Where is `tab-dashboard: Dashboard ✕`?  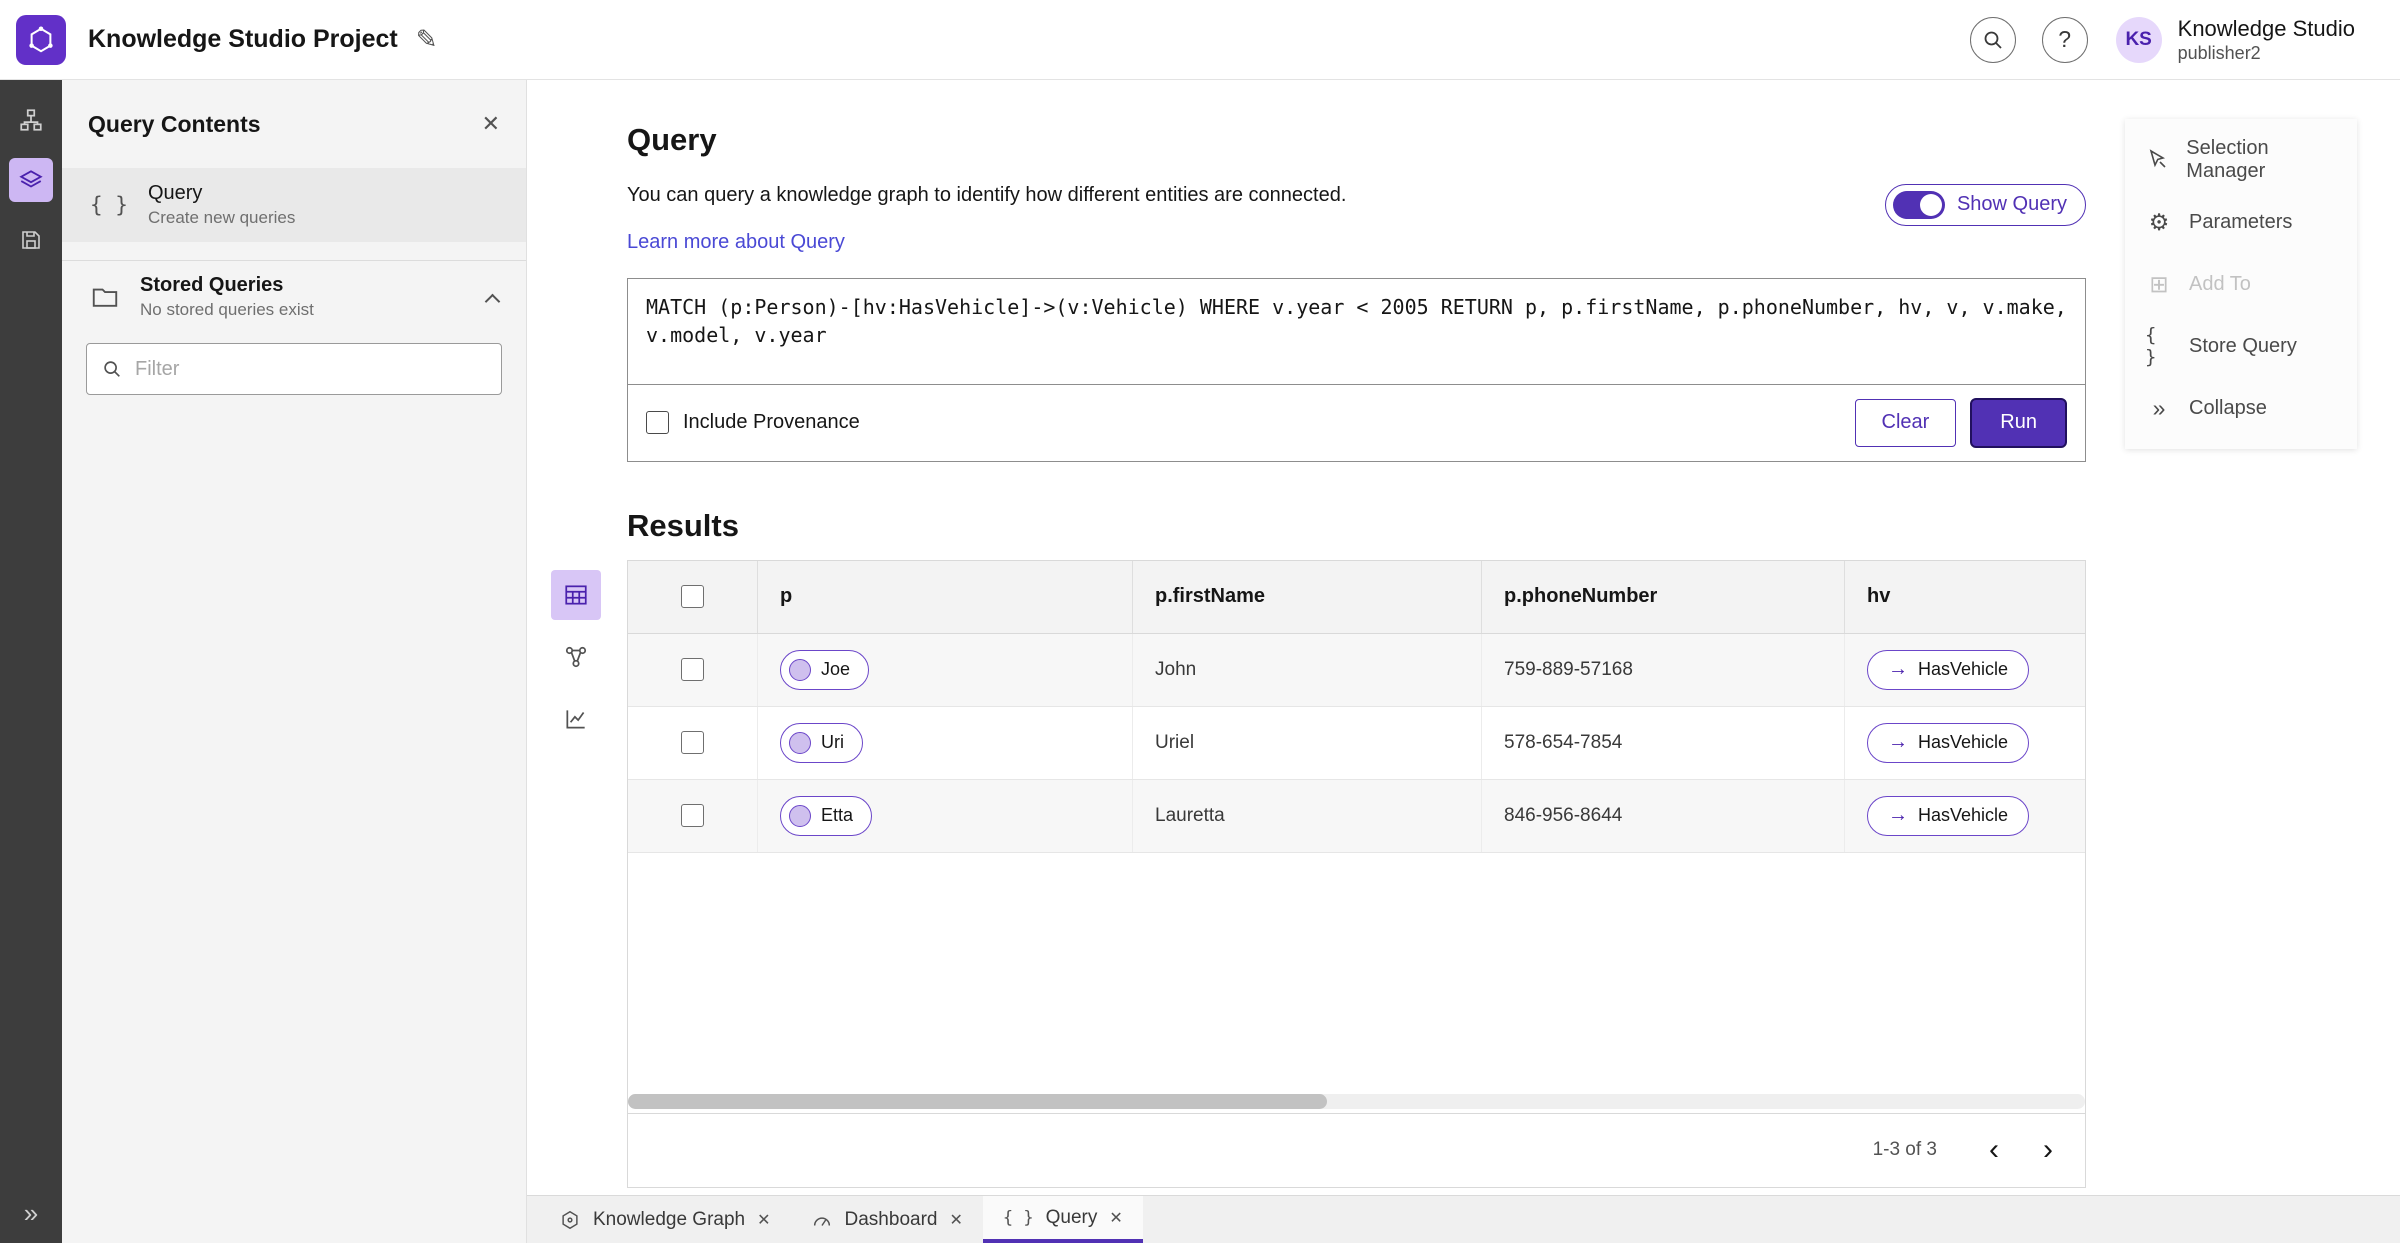 tab-dashboard: Dashboard ✕ is located at coordinates (887, 1219).